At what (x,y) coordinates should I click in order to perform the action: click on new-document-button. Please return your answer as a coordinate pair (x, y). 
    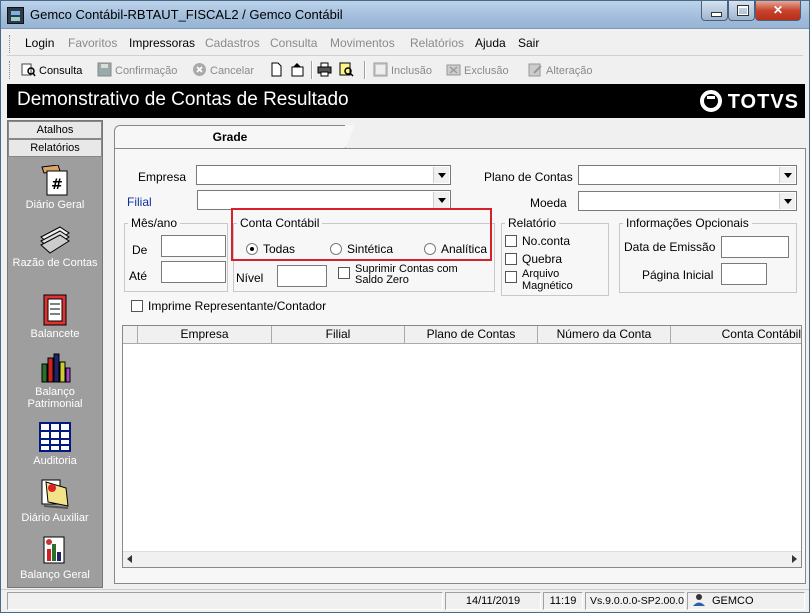
    Looking at the image, I should click on (278, 70).